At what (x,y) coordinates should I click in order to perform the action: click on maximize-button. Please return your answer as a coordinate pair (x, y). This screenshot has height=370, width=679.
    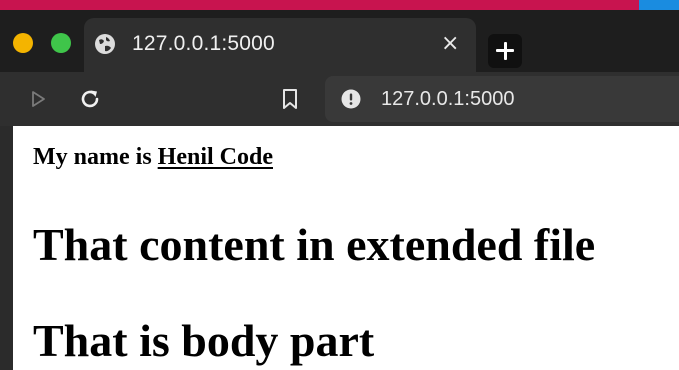
    Looking at the image, I should click on (61, 43).